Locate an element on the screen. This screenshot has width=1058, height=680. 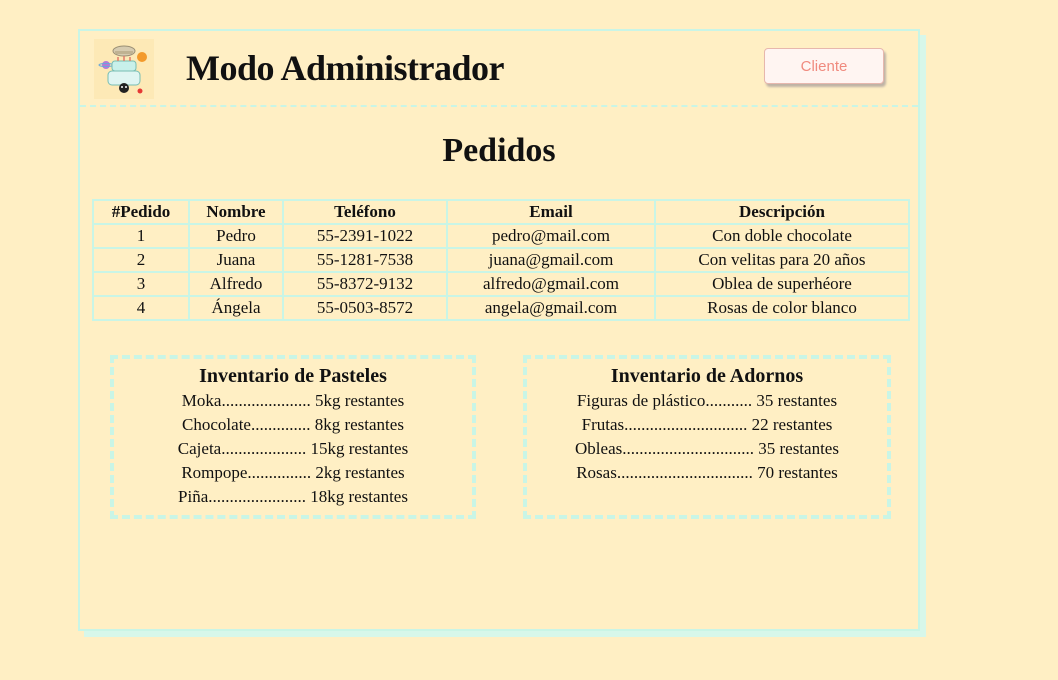
header: Modo Administrador Cliente is located at coordinates (499, 69).